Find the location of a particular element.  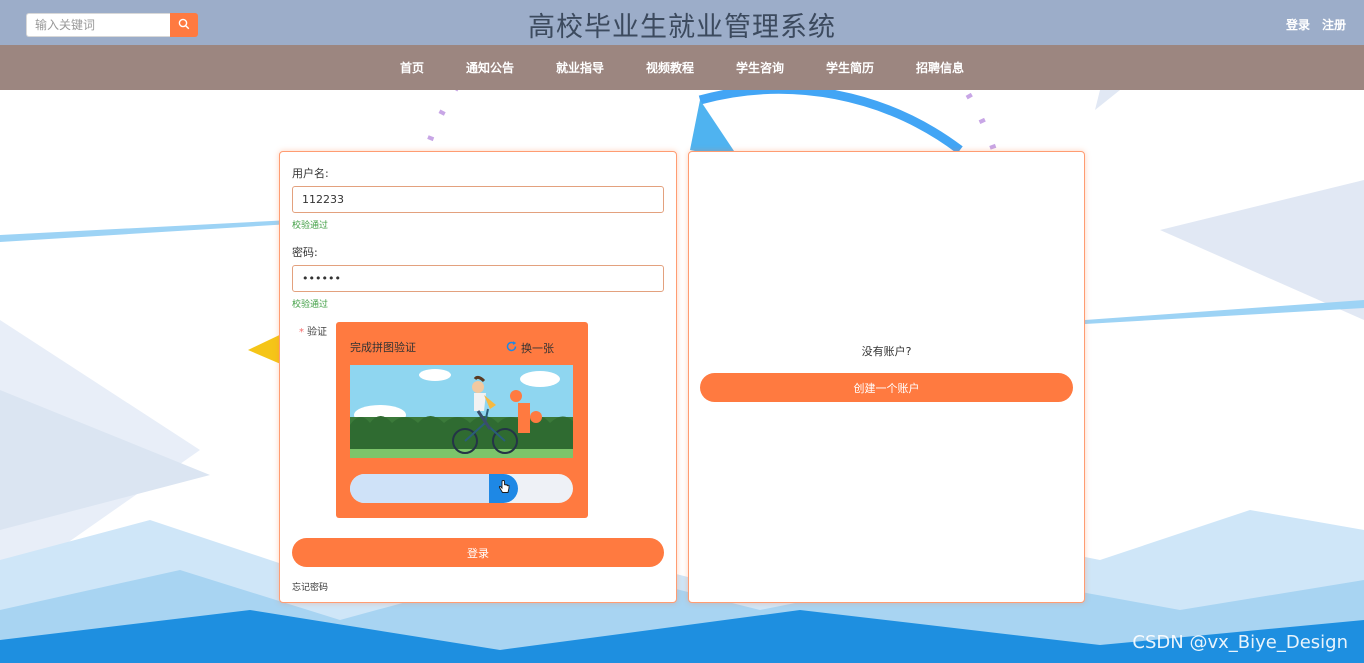

auth-links: 登录 注册 is located at coordinates (1316, 24).